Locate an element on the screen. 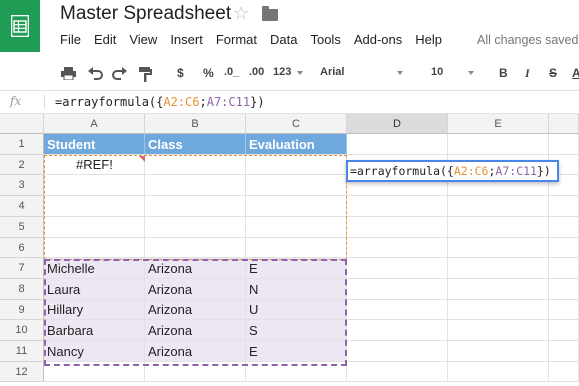 Image resolution: width=579 pixels, height=386 pixels. column-header-d: D is located at coordinates (397, 124).